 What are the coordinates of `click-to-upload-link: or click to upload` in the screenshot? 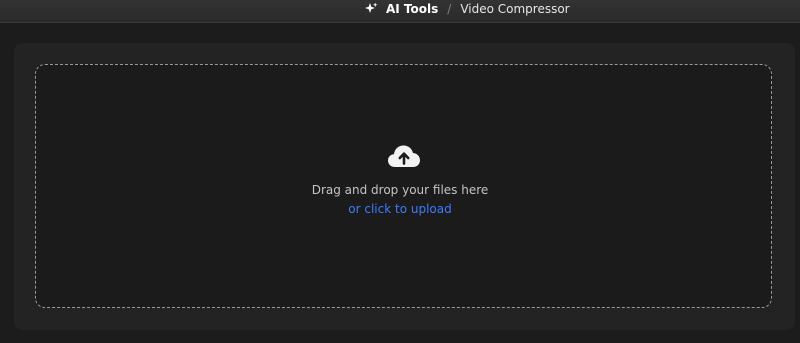 It's located at (399, 209).